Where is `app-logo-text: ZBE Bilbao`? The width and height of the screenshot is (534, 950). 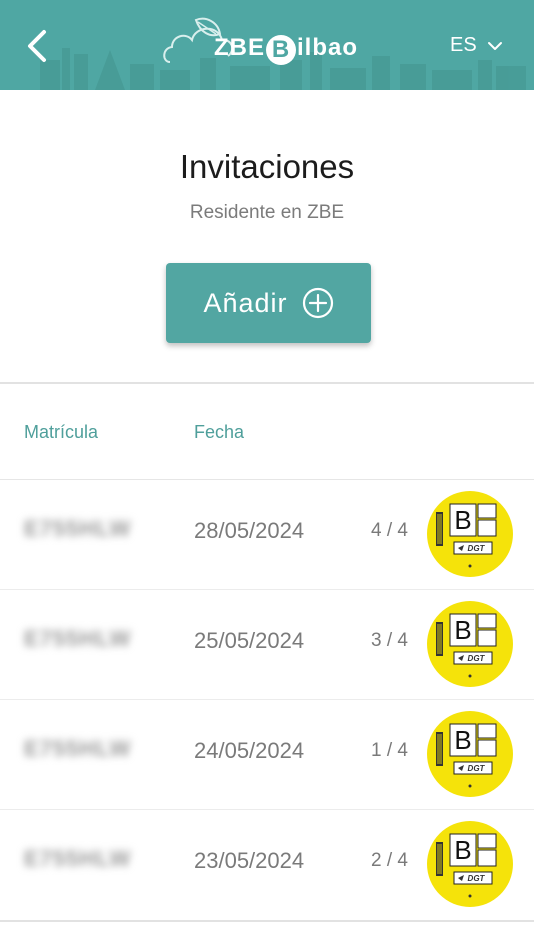 app-logo-text: ZBE Bilbao is located at coordinates (286, 49).